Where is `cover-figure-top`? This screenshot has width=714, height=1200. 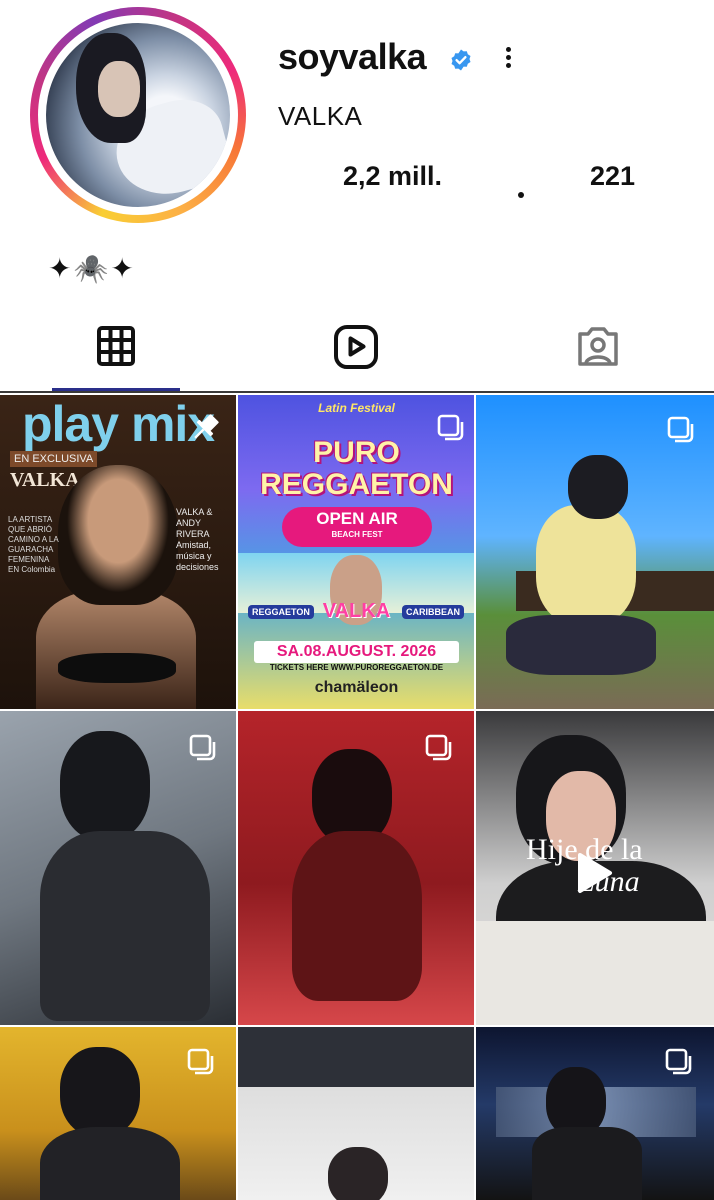
cover-figure-top is located at coordinates (117, 668).